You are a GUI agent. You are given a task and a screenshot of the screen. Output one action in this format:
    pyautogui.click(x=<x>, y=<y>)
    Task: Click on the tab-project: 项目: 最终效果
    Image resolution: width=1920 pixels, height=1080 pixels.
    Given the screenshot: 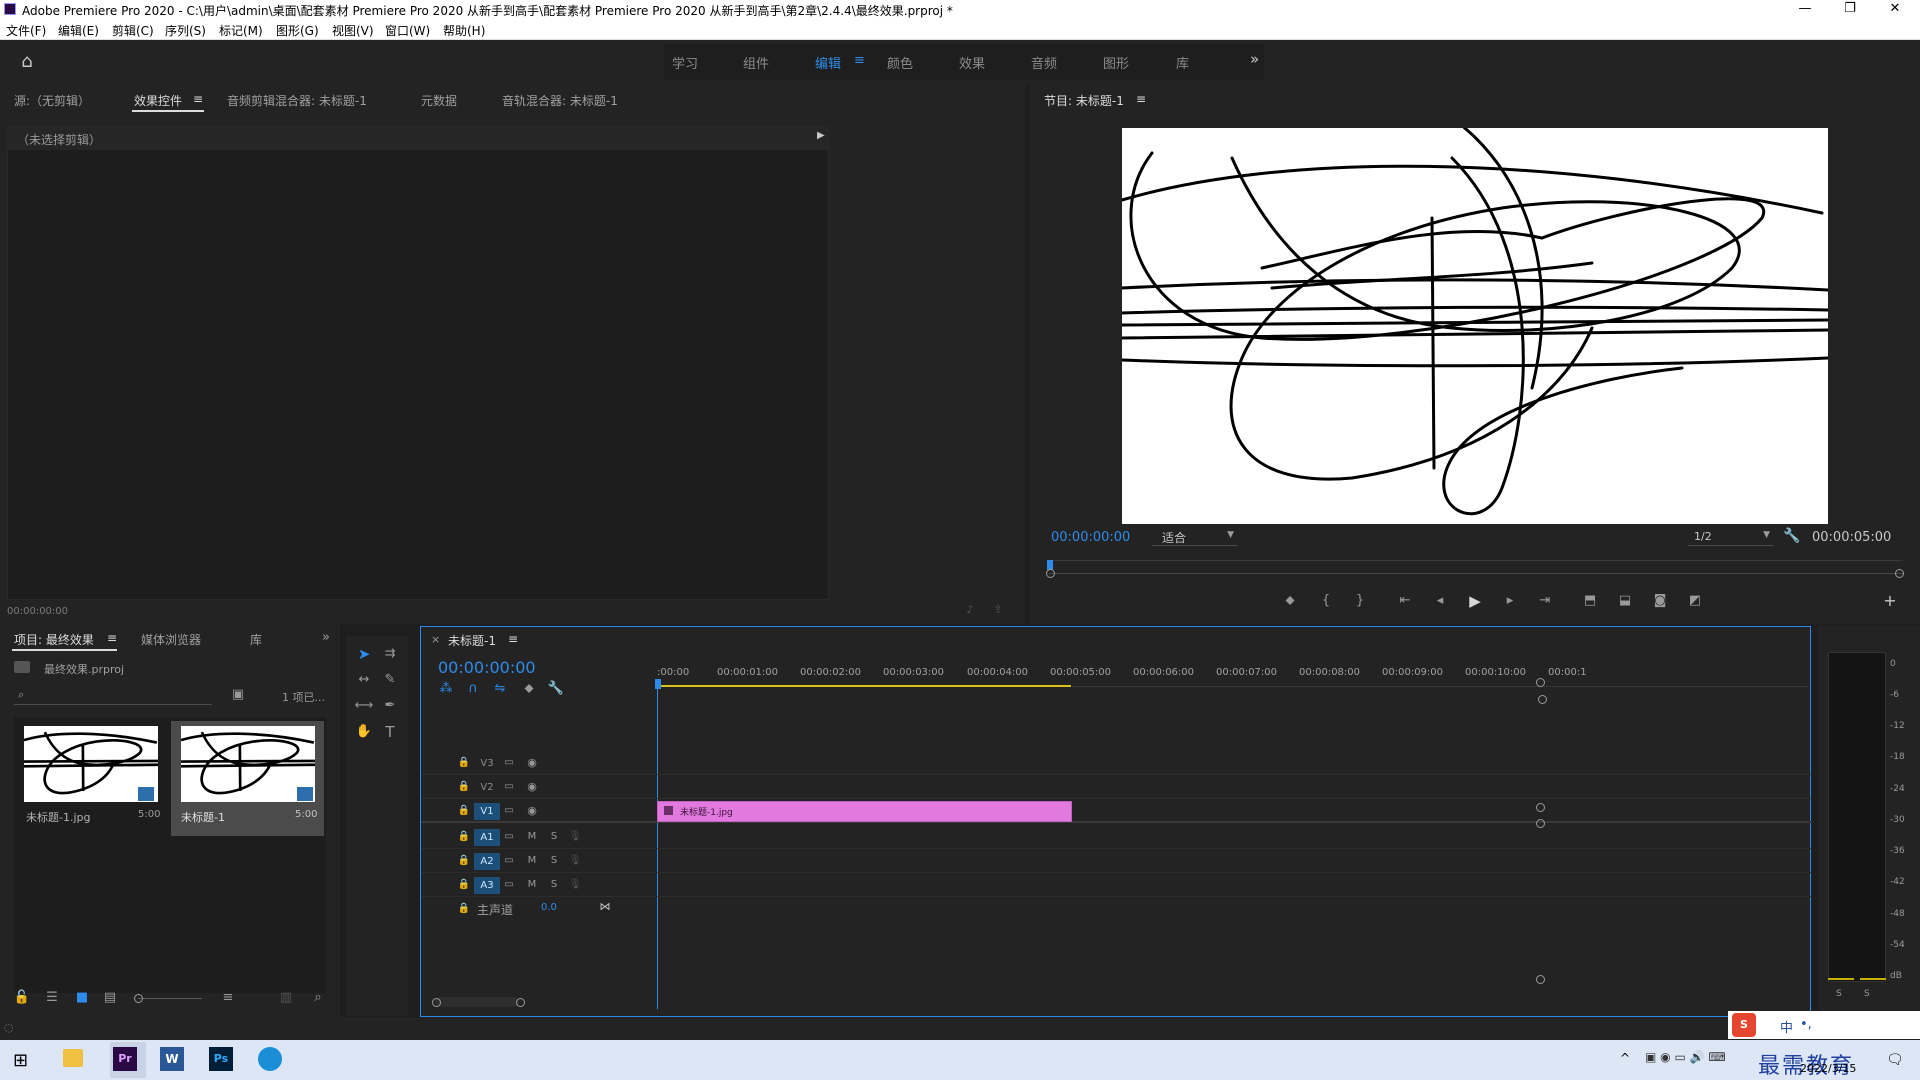 What is the action you would take?
    pyautogui.click(x=54, y=639)
    